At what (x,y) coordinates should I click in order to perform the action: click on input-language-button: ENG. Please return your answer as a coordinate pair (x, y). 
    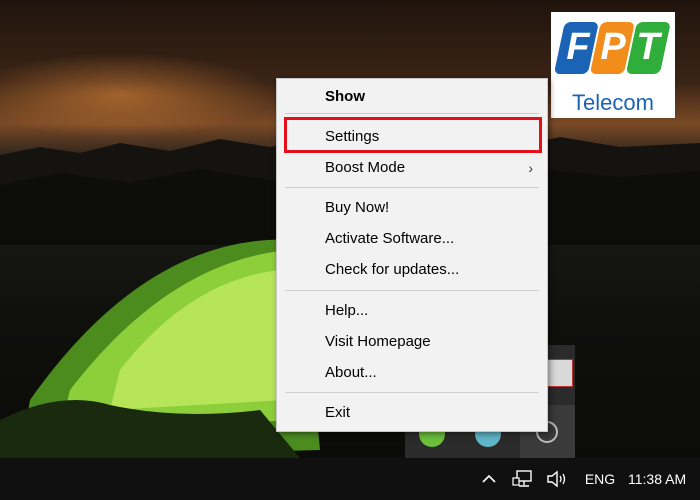
    Looking at the image, I should click on (600, 479).